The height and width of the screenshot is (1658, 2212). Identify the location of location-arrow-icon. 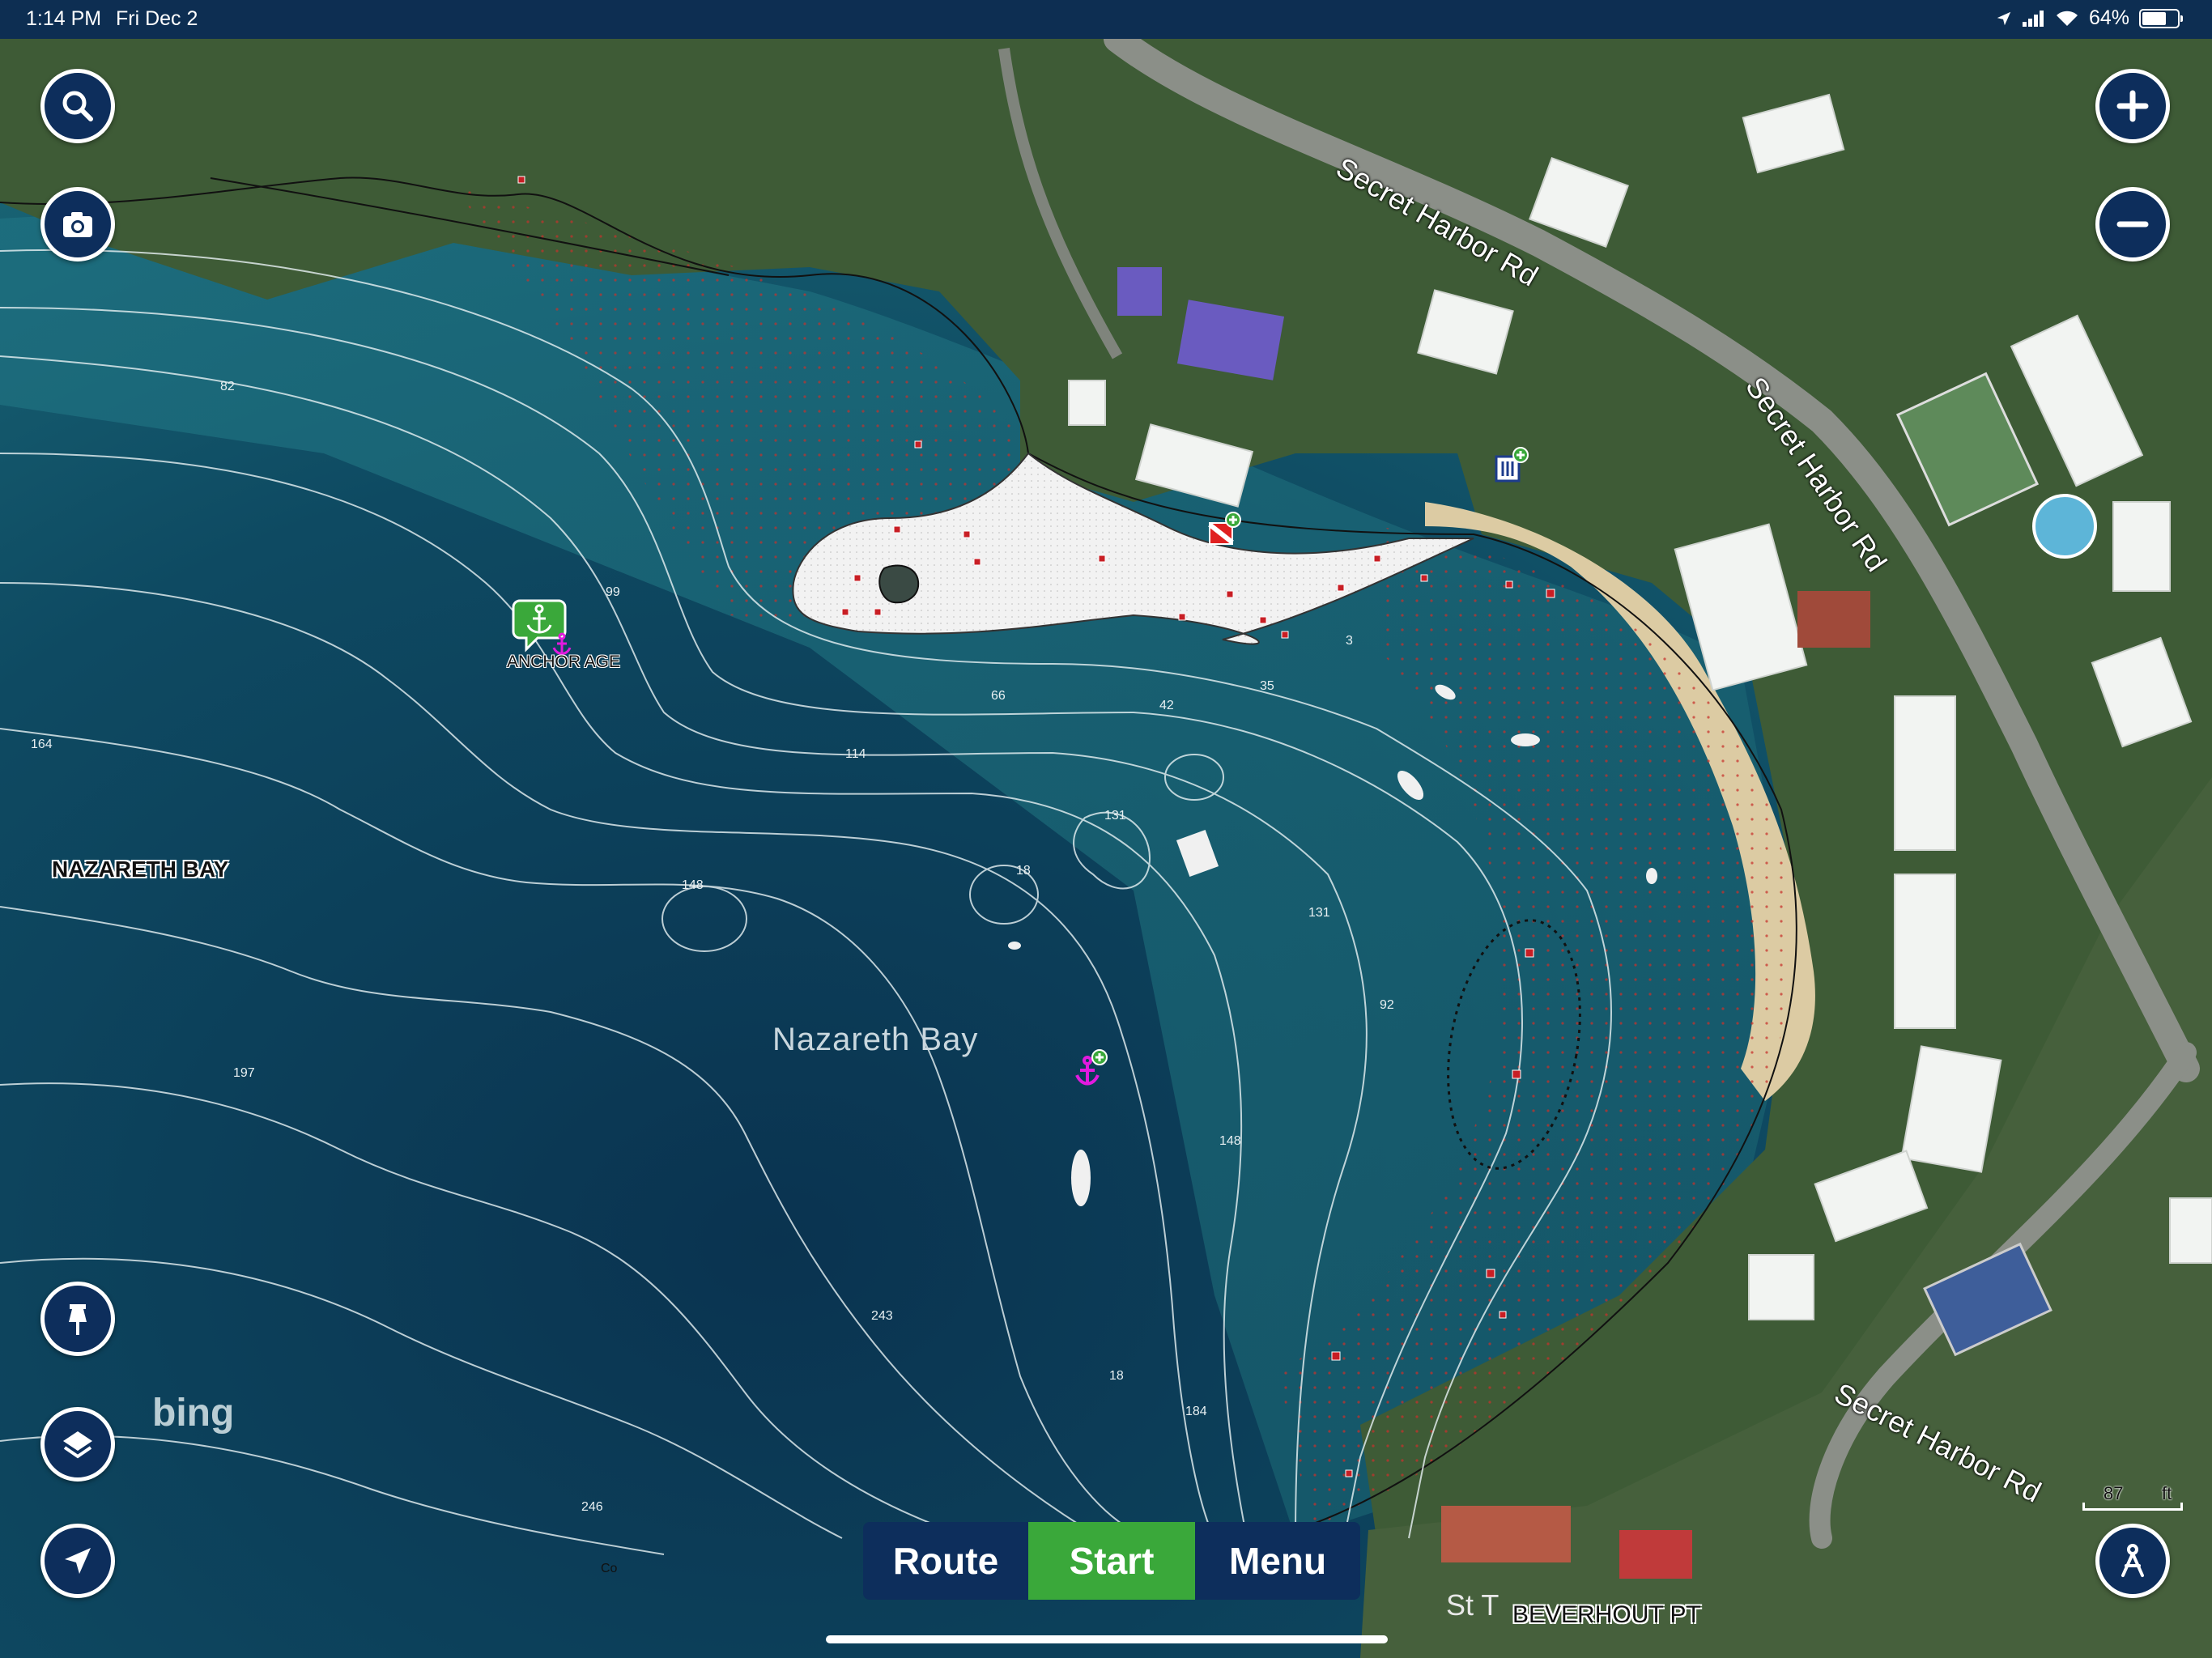
(78, 1561).